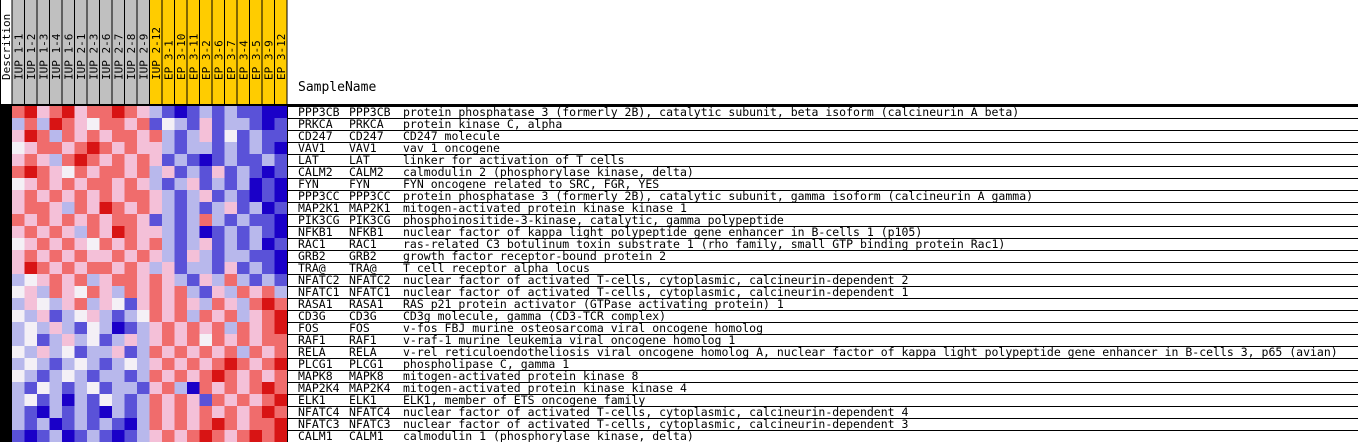 The image size is (1358, 442). Describe the element at coordinates (193, 57) in the screenshot. I see `column-label: EP_3-11` at that location.